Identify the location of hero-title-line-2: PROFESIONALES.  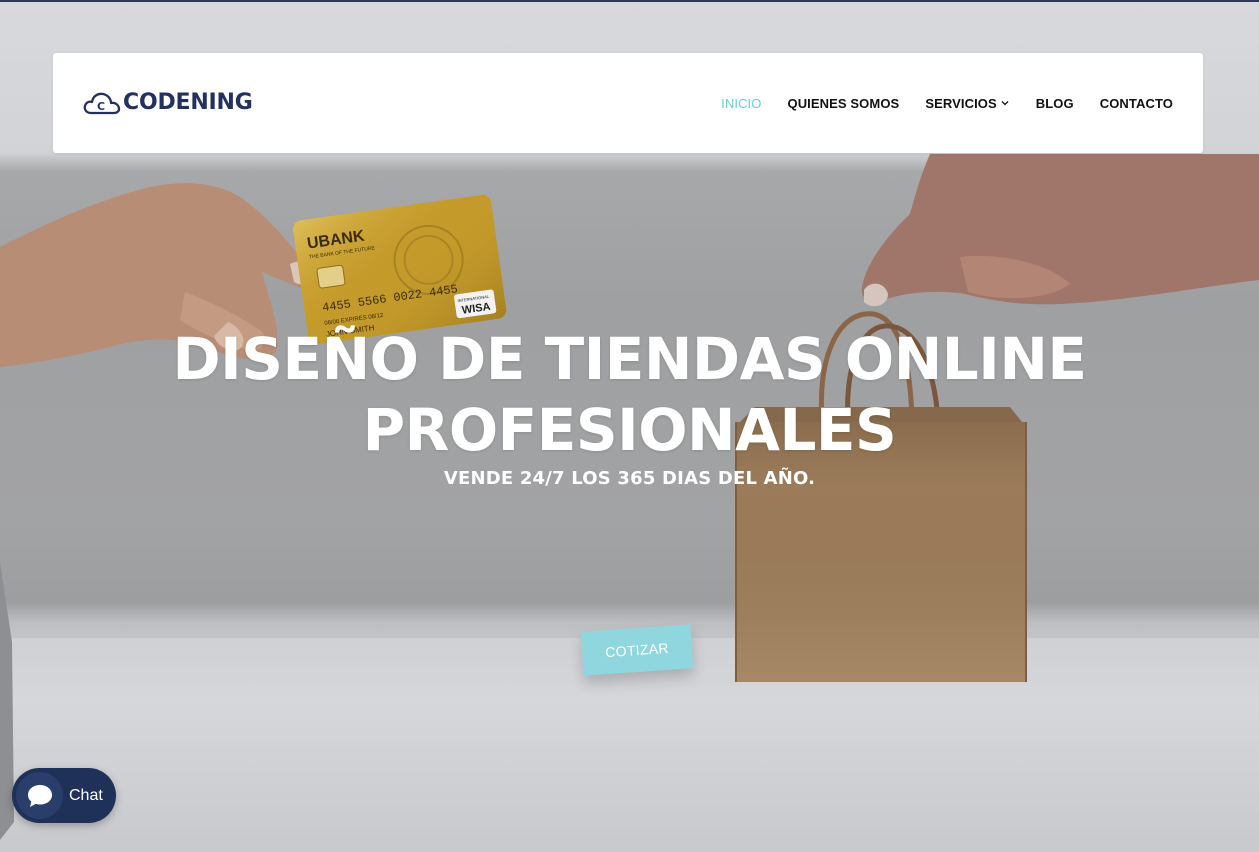
(629, 430).